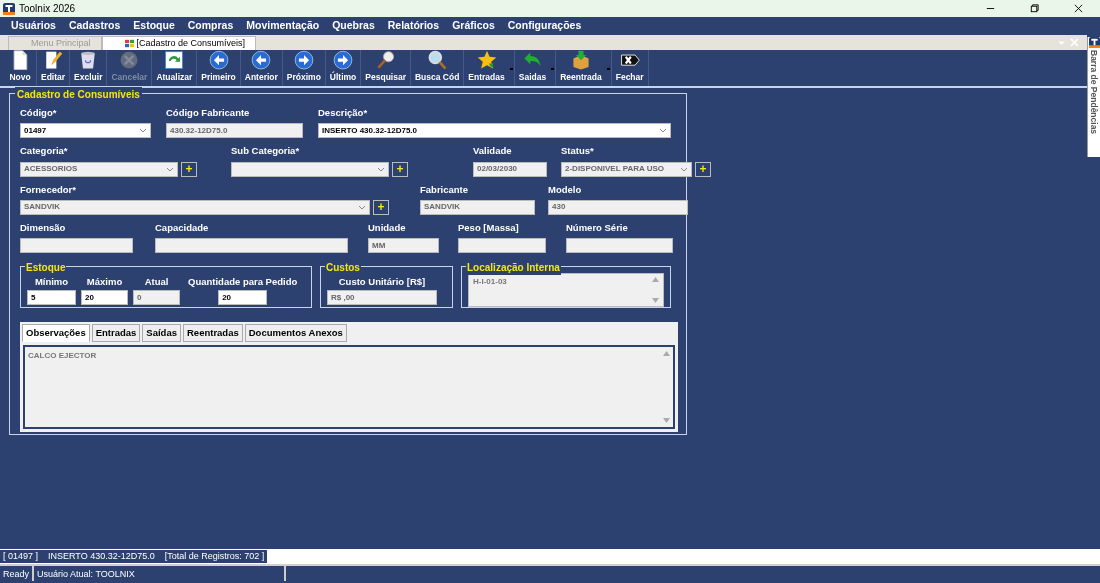 This screenshot has width=1100, height=583. What do you see at coordinates (210, 26) in the screenshot?
I see `menu-item: Compras` at bounding box center [210, 26].